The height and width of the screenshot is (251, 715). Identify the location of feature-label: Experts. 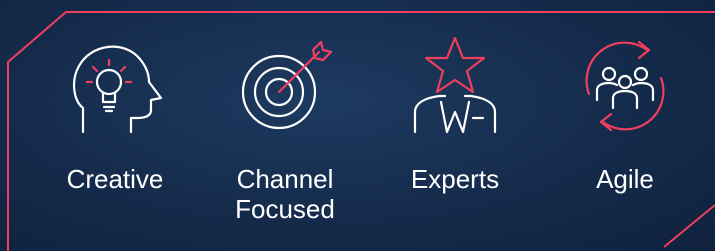
(455, 179).